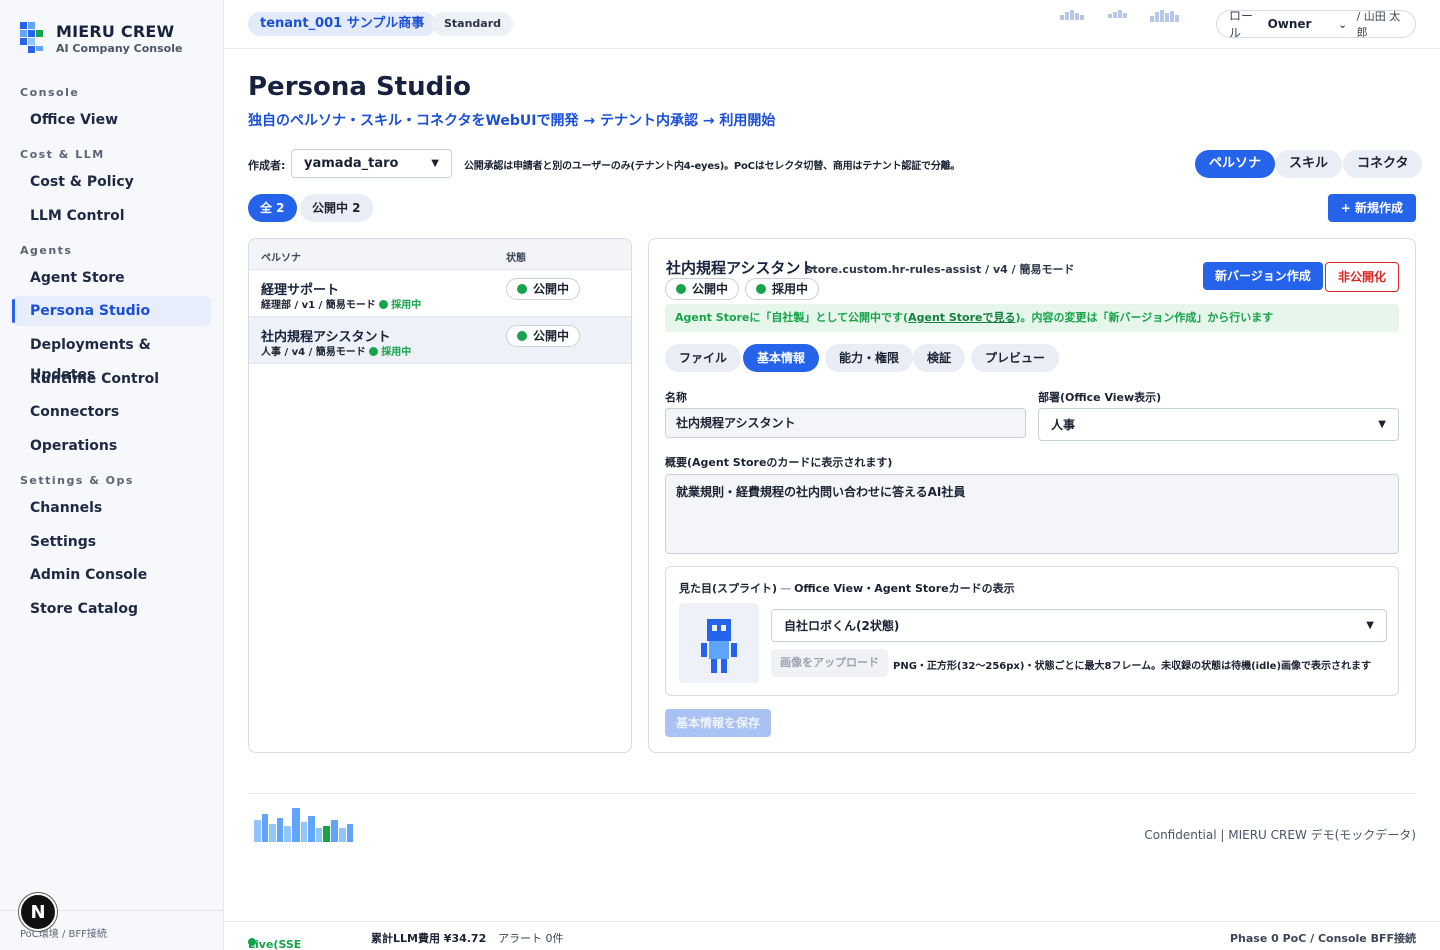 The image size is (1440, 950). Describe the element at coordinates (1235, 164) in the screenshot. I see `segment-persona: ペルソナ` at that location.